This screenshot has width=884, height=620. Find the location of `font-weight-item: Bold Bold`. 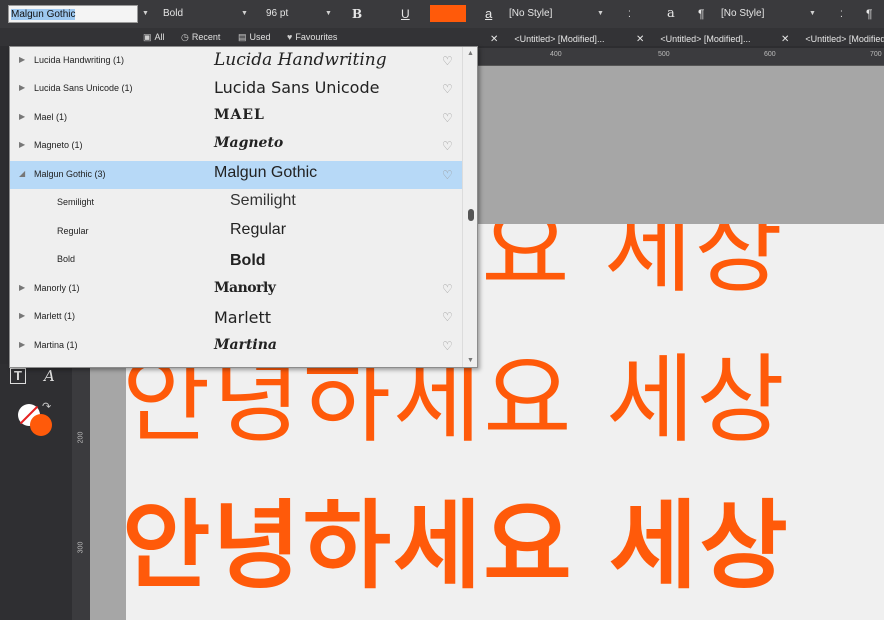

font-weight-item: Bold Bold is located at coordinates (236, 260).